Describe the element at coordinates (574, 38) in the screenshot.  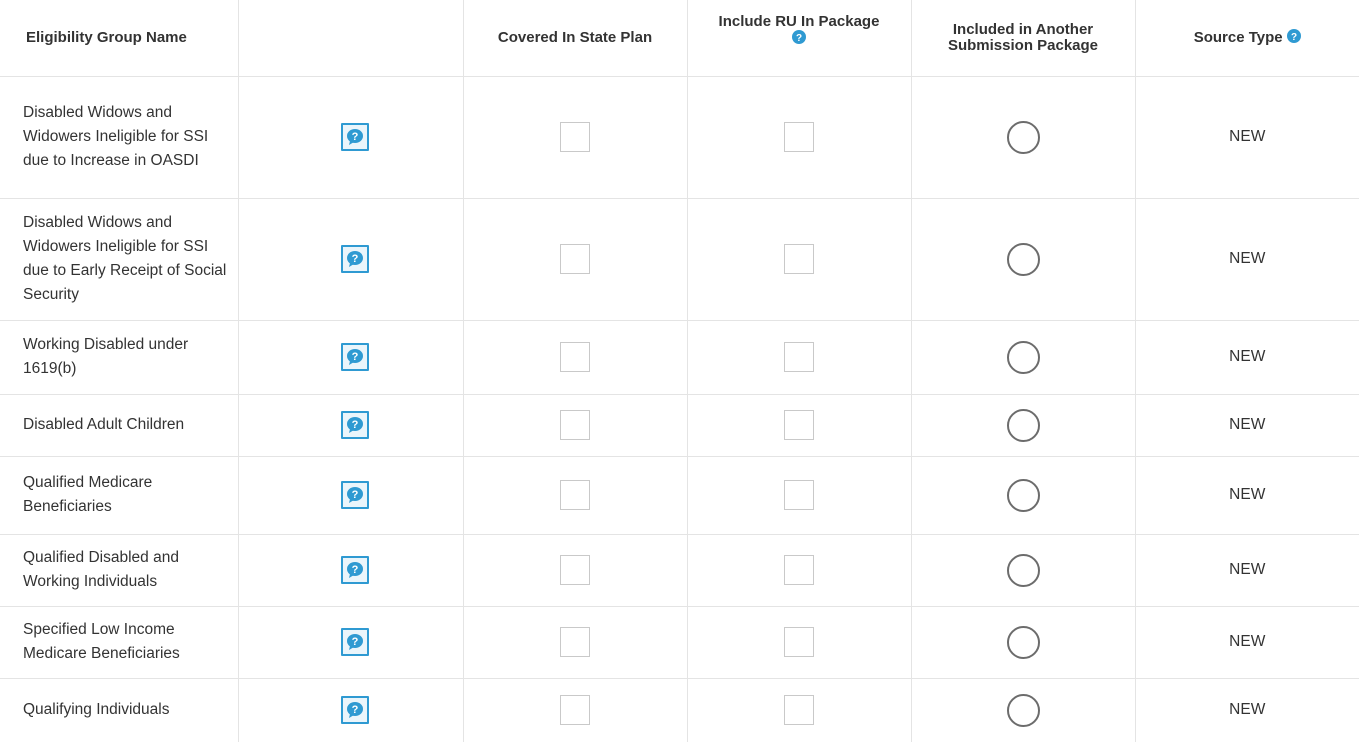
I see `header-covered-in-state-plan: Covered In State Plan` at that location.